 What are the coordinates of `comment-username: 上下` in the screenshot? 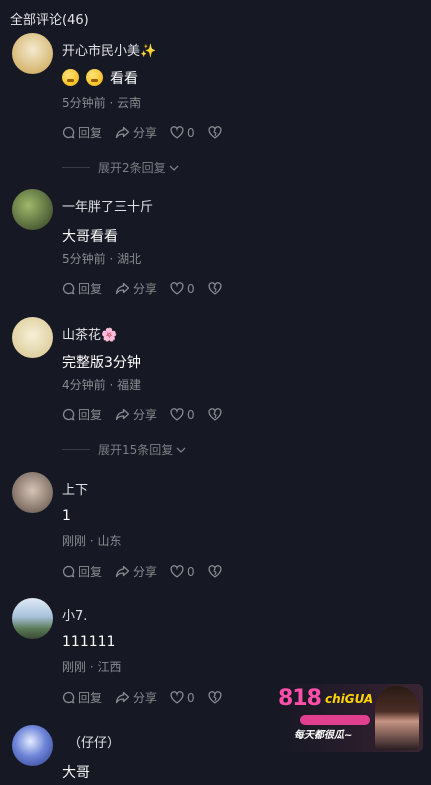 It's located at (75, 488).